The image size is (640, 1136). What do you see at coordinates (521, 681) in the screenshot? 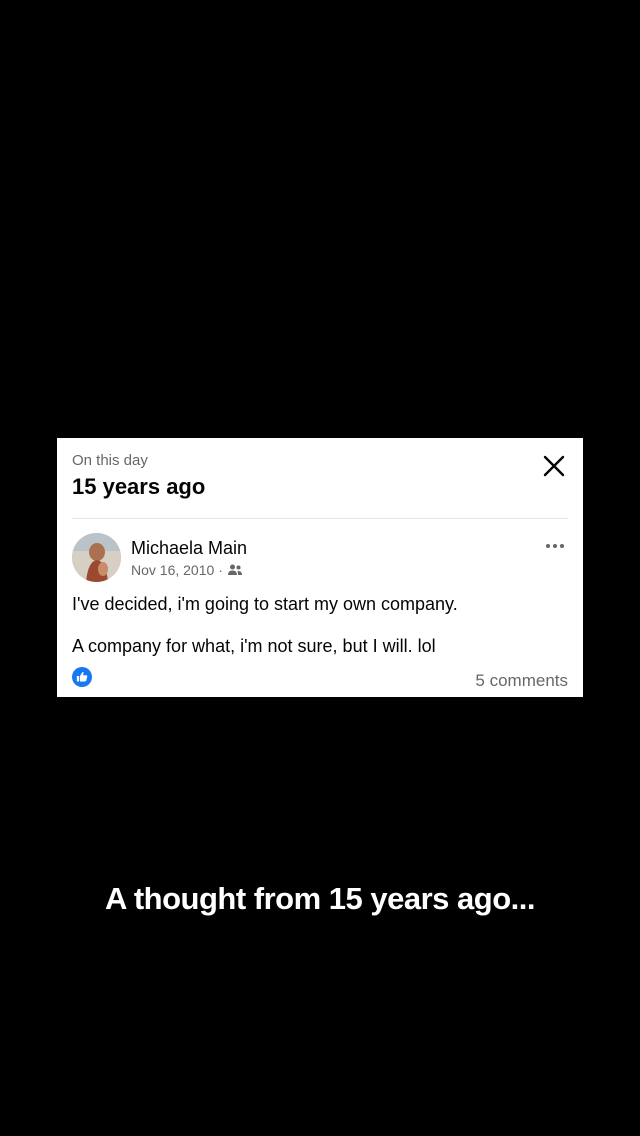
I see `comments-link: 5 comments` at bounding box center [521, 681].